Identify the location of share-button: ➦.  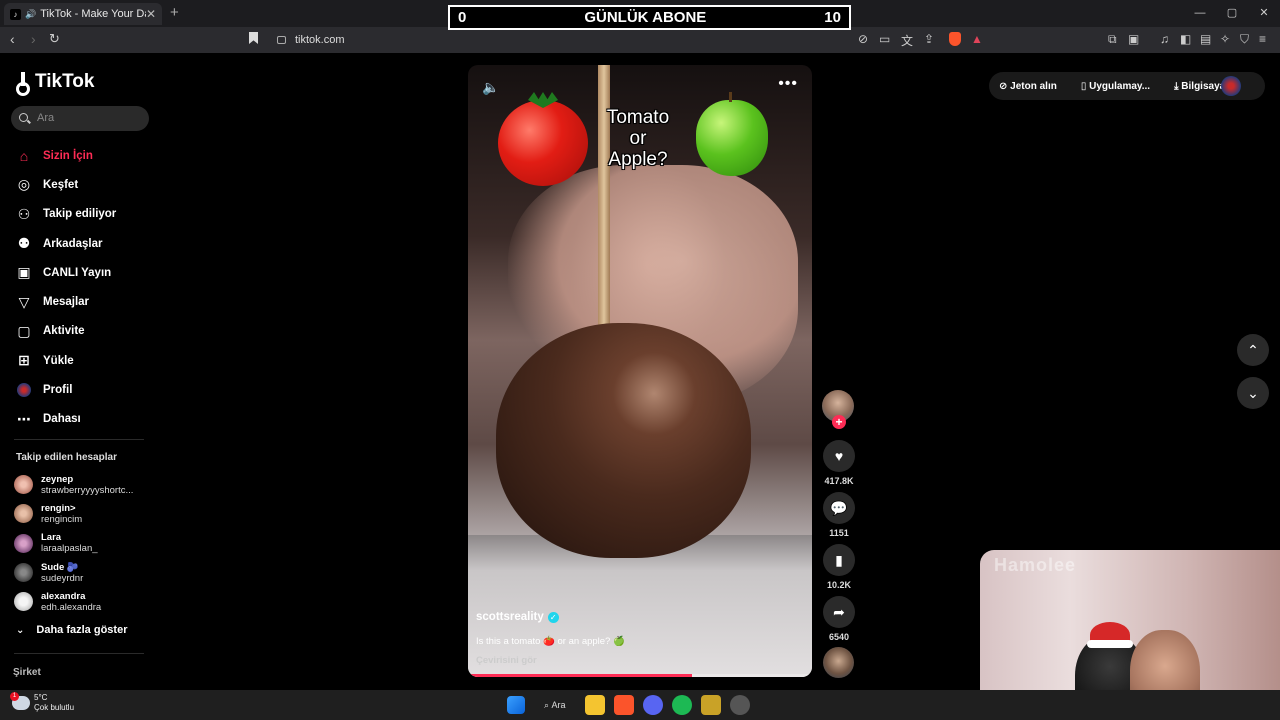
(839, 612).